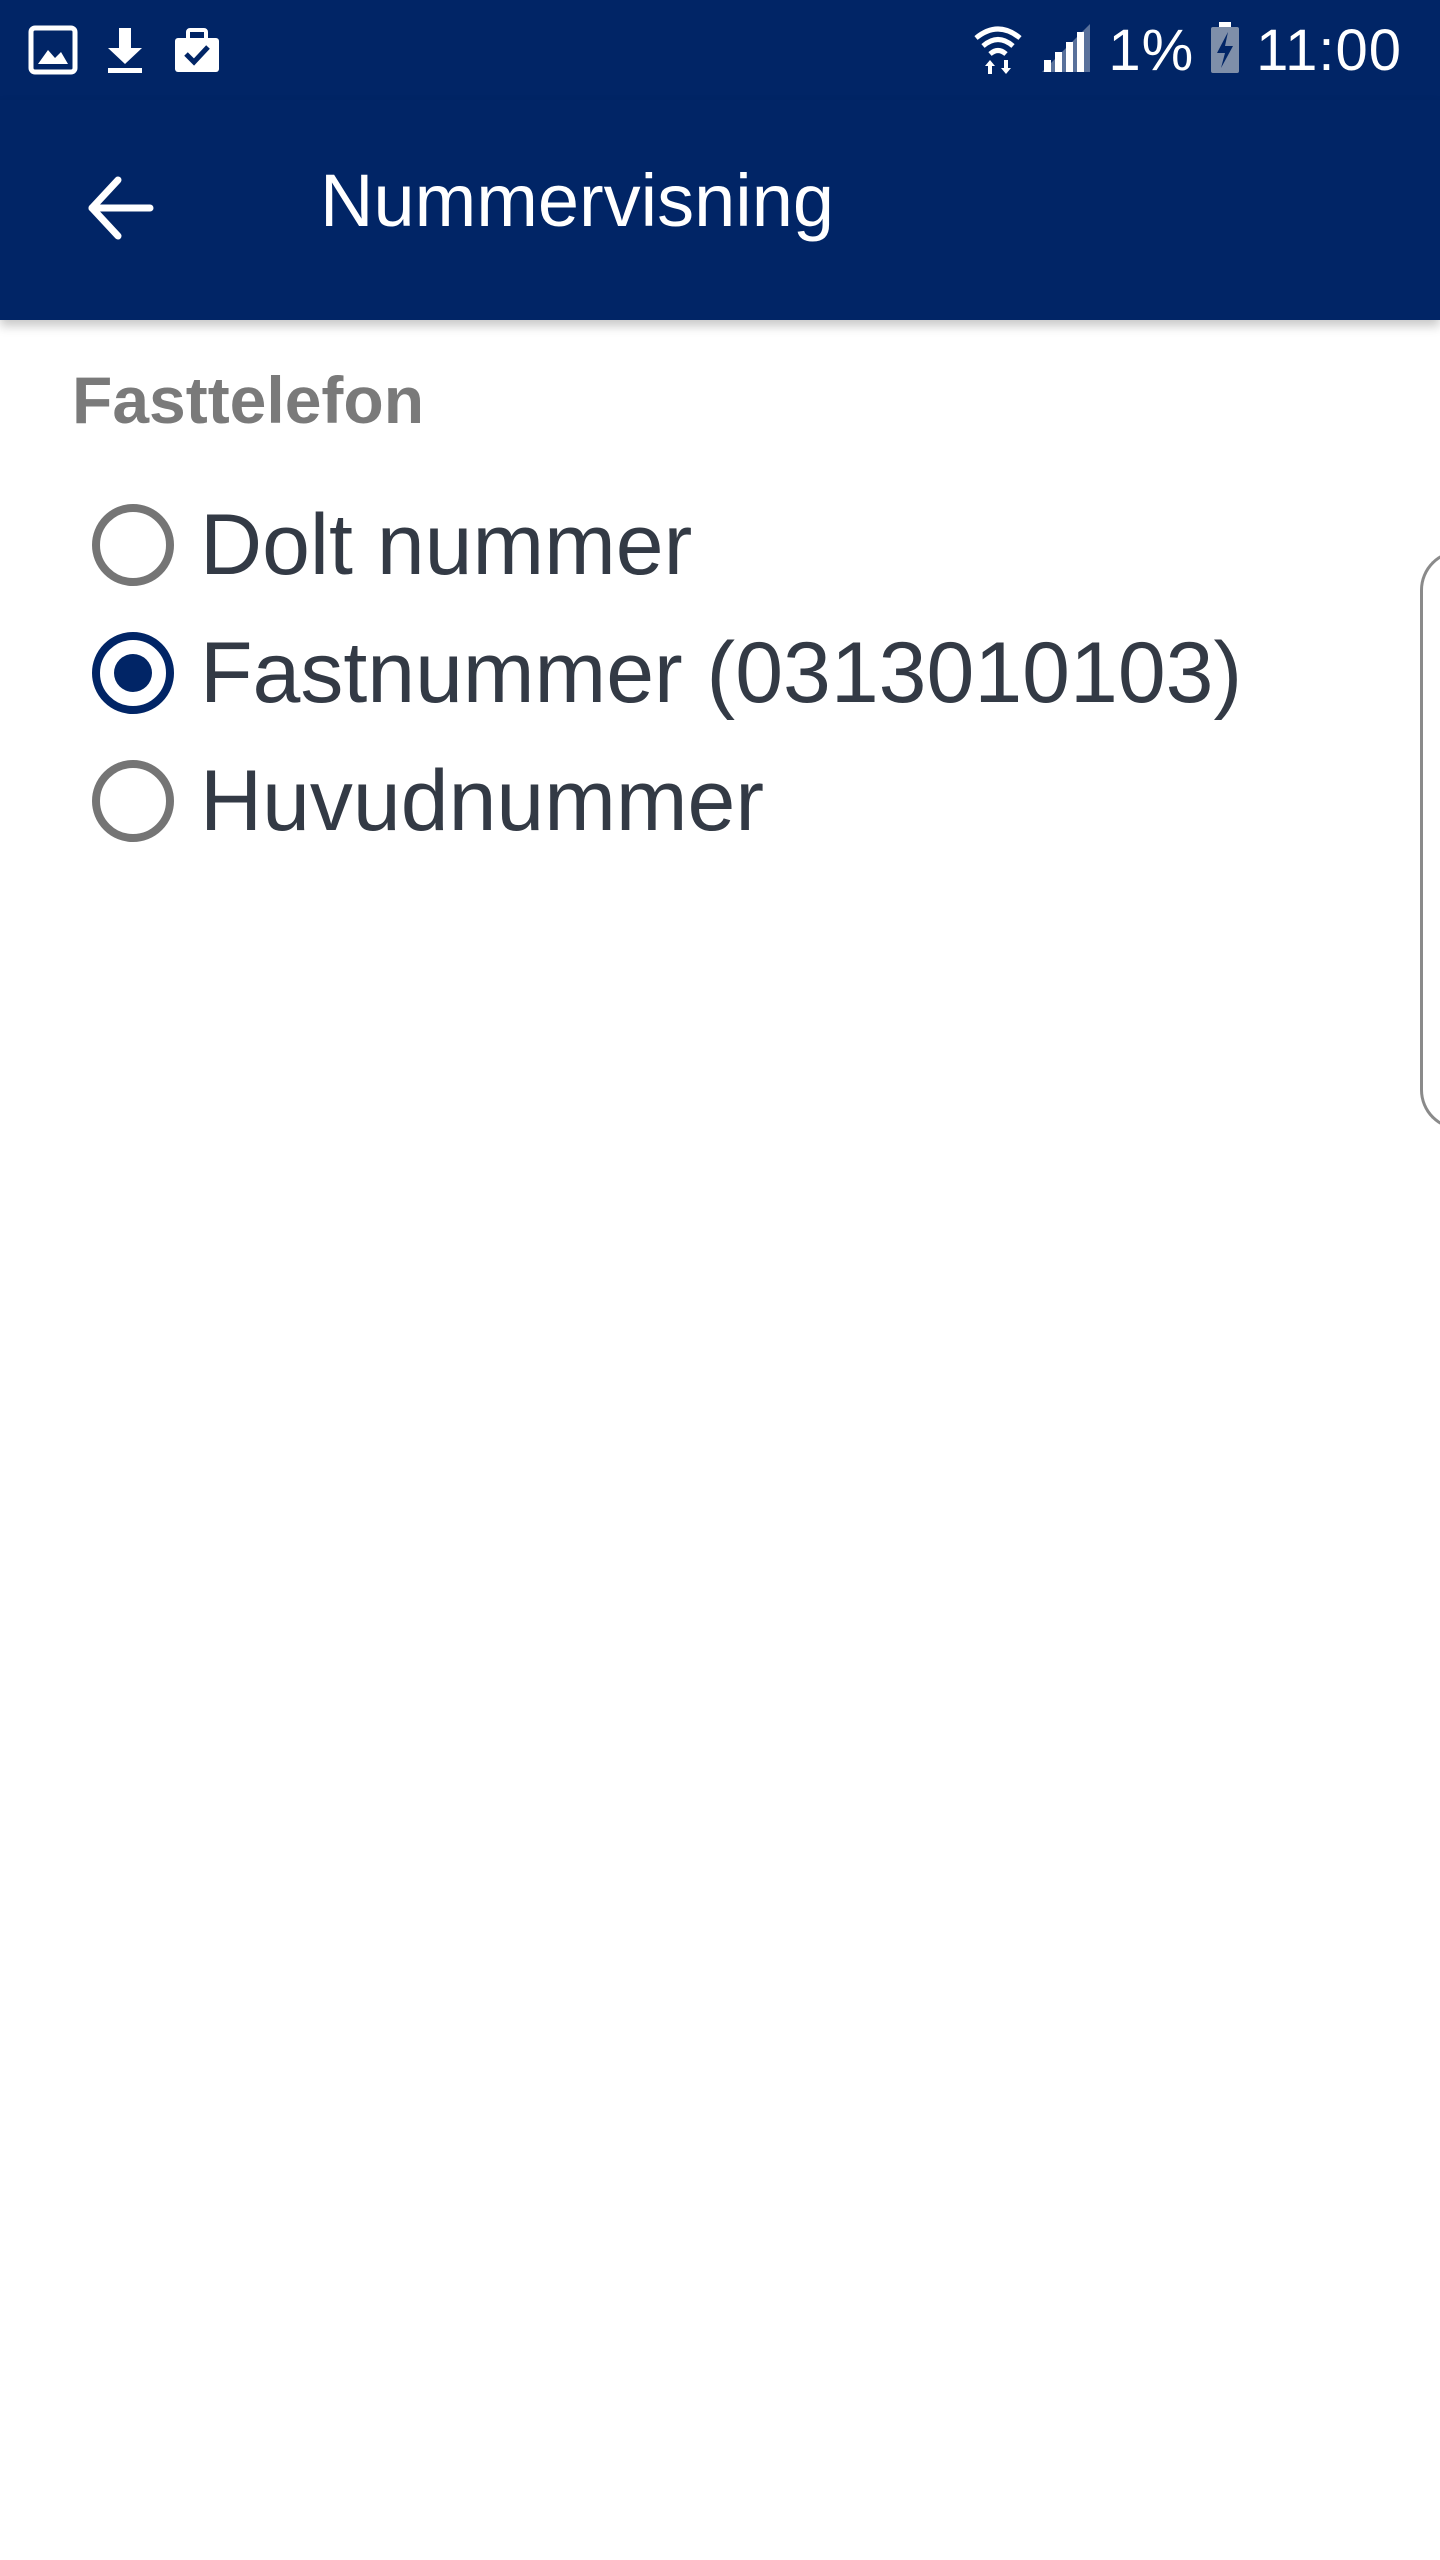 This screenshot has height=2560, width=1440. What do you see at coordinates (1066, 50) in the screenshot?
I see `signal-icon` at bounding box center [1066, 50].